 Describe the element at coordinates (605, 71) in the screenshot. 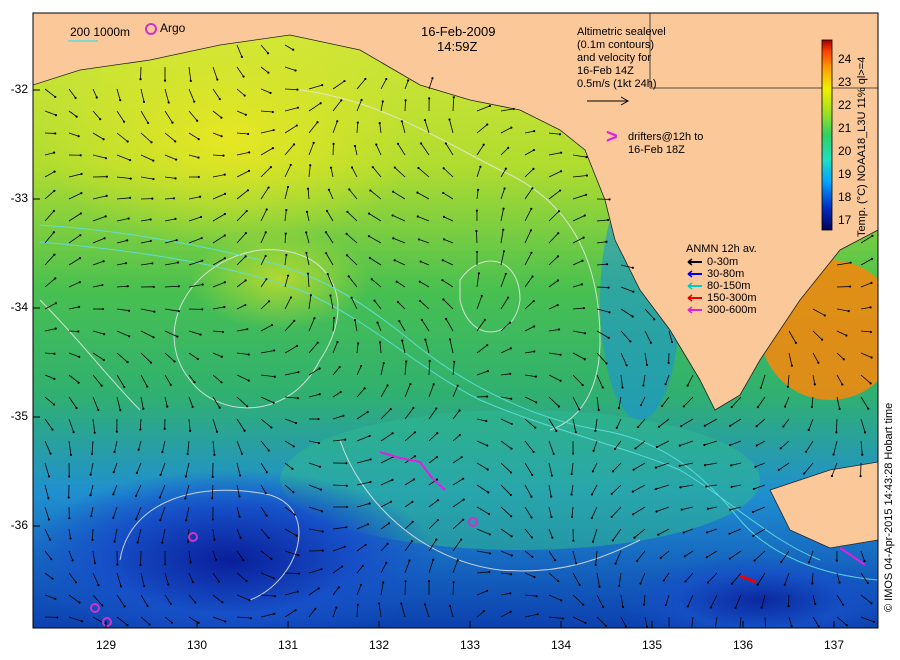

I see `altimetry-line: 16-Feb 14Z` at that location.